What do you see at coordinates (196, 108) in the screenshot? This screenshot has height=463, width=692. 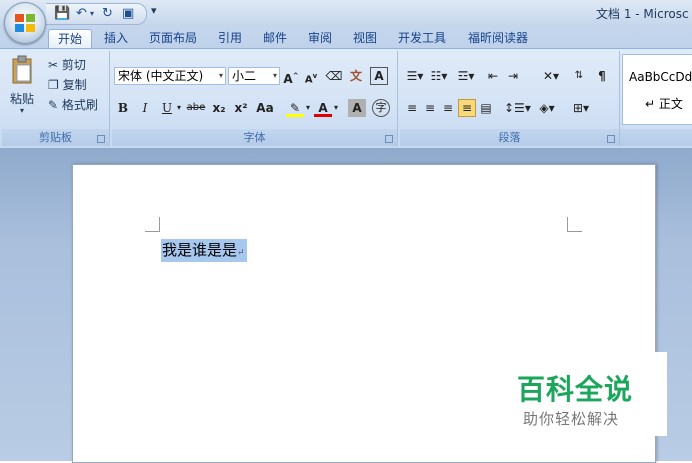 I see `strikethrough-button: abe` at bounding box center [196, 108].